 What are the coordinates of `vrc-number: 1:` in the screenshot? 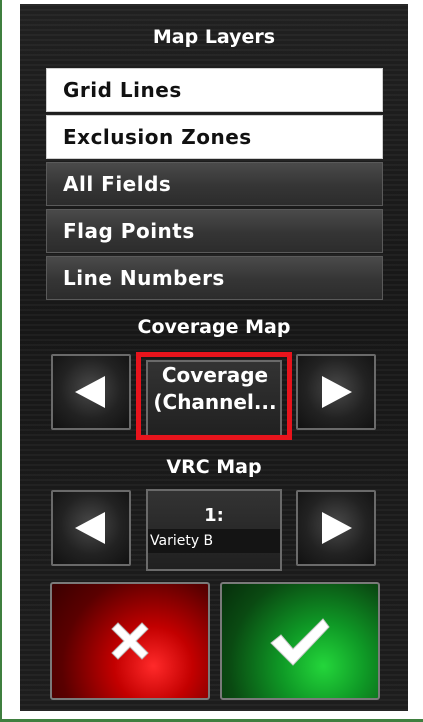 It's located at (214, 515).